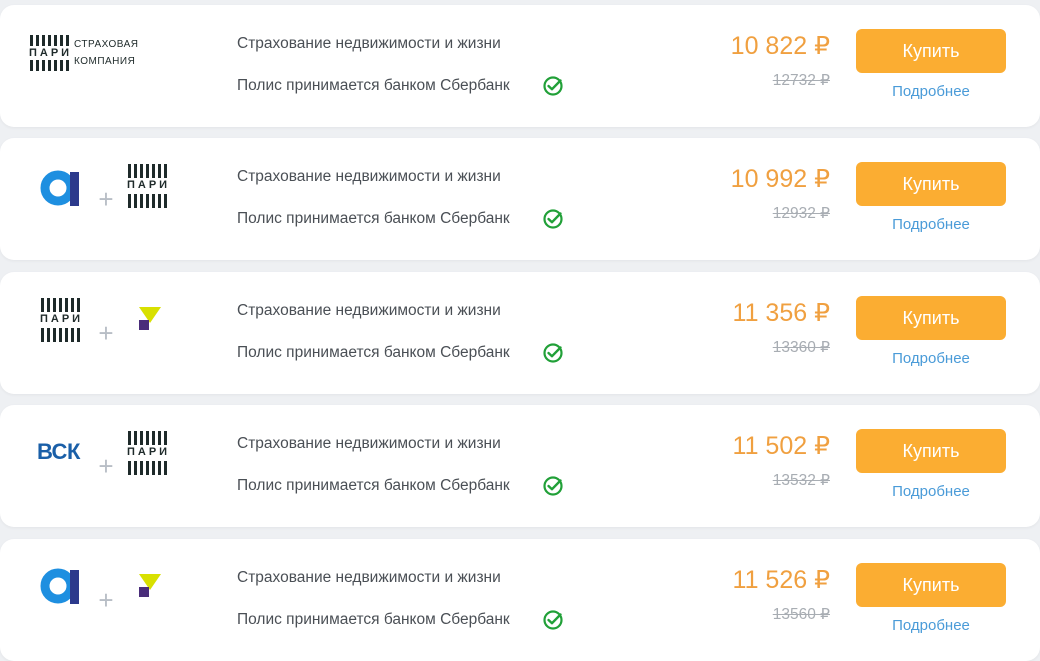 The height and width of the screenshot is (661, 1040). I want to click on price: 11 526 ₽, so click(781, 580).